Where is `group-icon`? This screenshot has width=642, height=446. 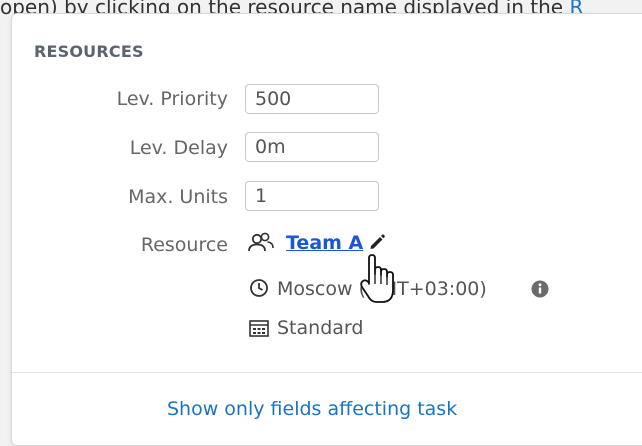
group-icon is located at coordinates (261, 243).